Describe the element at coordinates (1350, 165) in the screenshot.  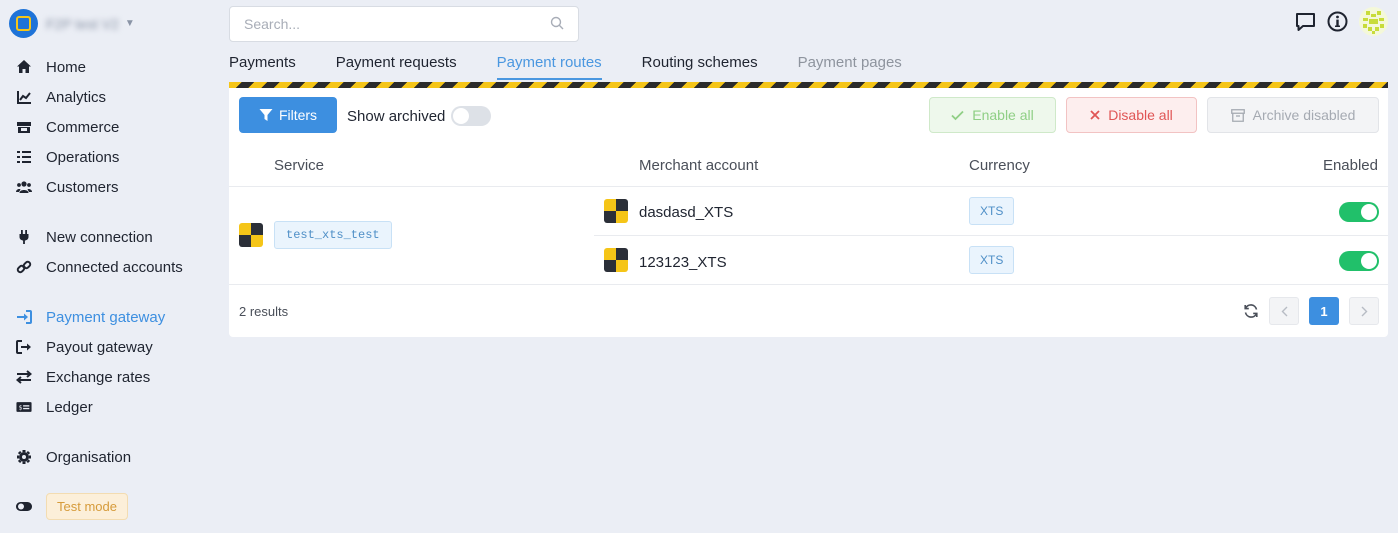
I see `column-header-enabled: Enabled` at that location.